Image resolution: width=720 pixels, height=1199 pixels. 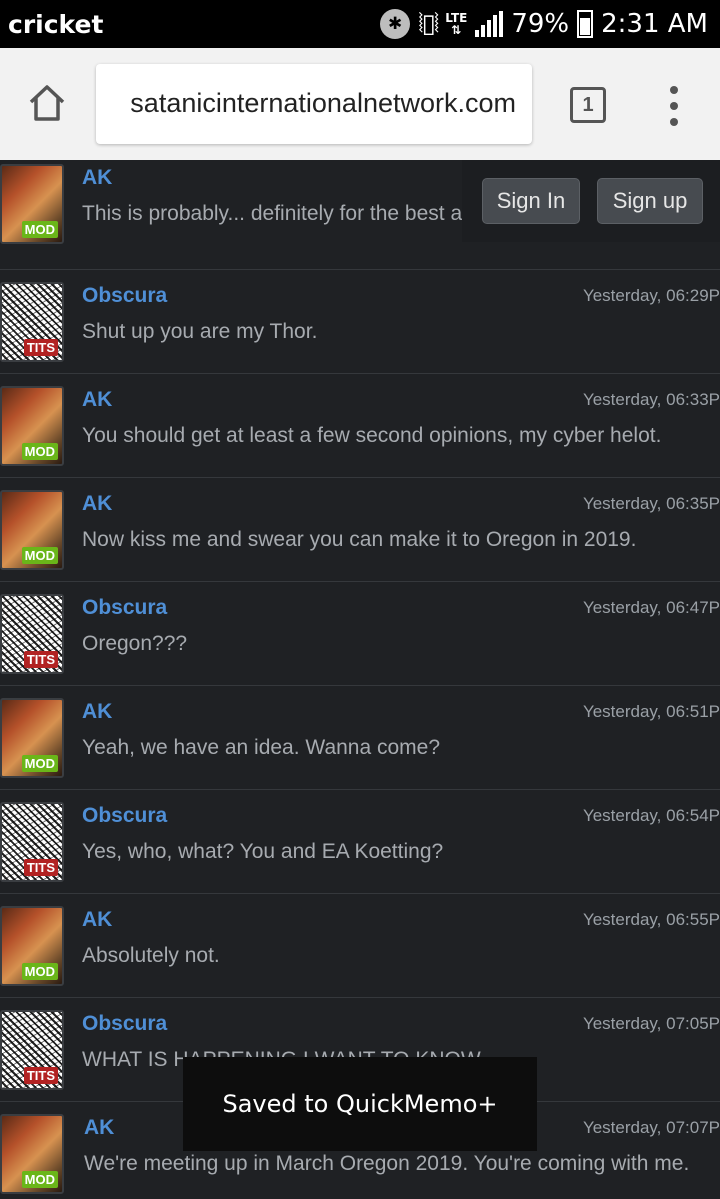 What do you see at coordinates (651, 295) in the screenshot?
I see `timestamp: Yesterday, 06:29P` at bounding box center [651, 295].